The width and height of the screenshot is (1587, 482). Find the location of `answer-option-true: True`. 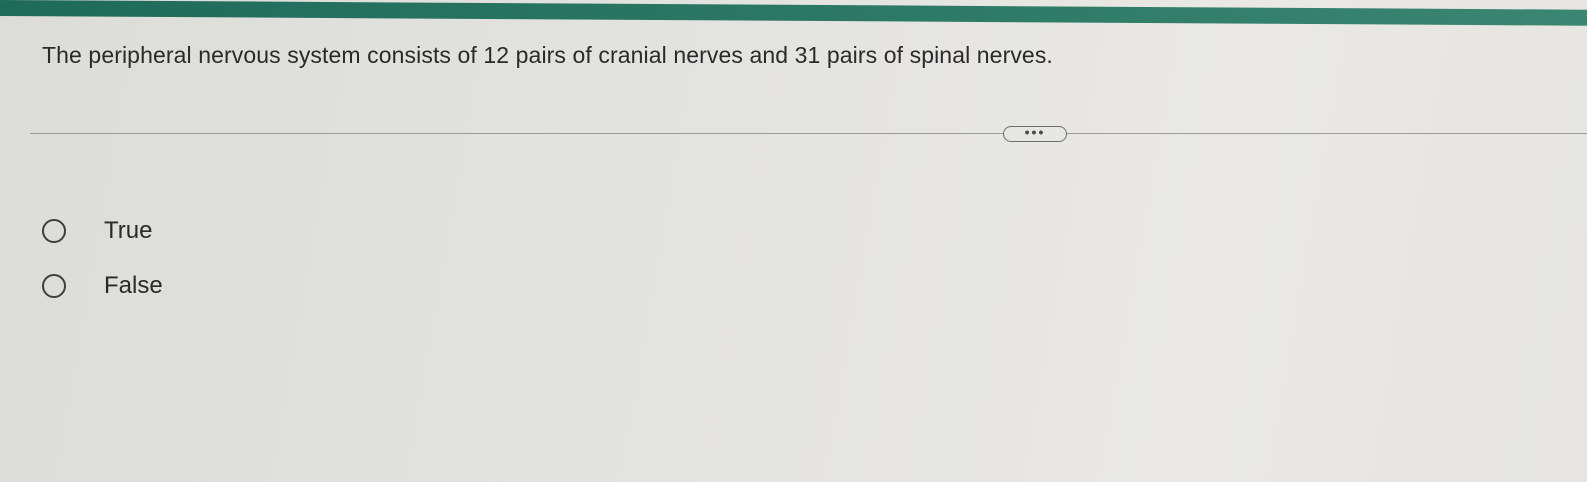

answer-option-true: True is located at coordinates (97, 231).